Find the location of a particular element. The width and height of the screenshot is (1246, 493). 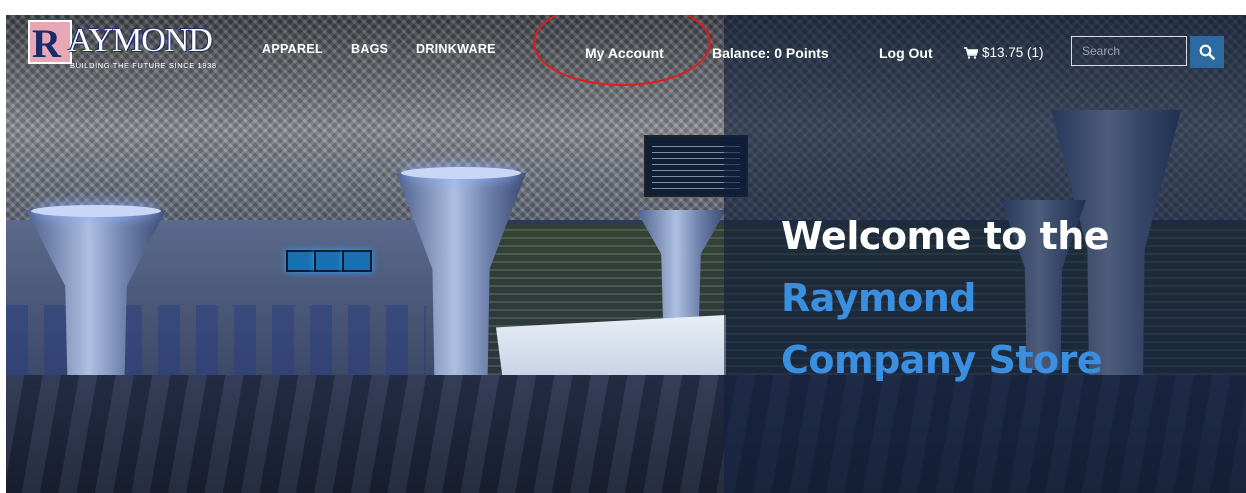

cart-icon is located at coordinates (971, 52).